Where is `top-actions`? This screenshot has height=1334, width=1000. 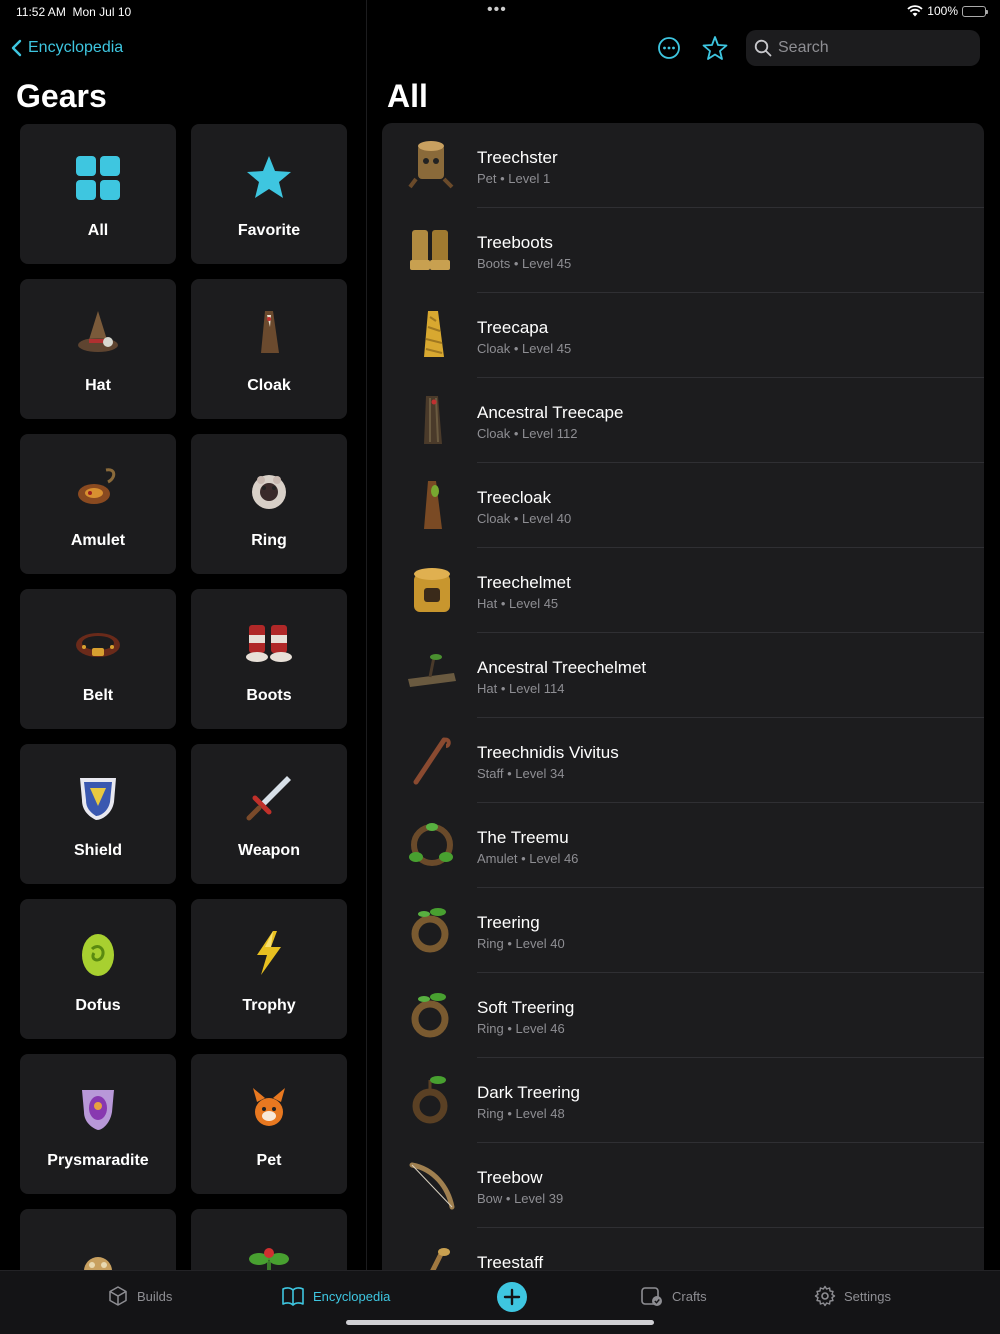
top-actions is located at coordinates (817, 48).